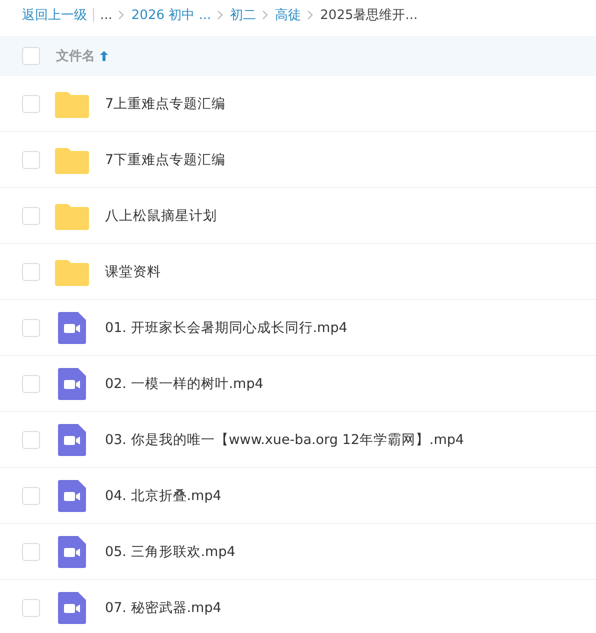 Image resolution: width=596 pixels, height=633 pixels. I want to click on file-name: 05. 三角形联欢.mp4, so click(170, 551).